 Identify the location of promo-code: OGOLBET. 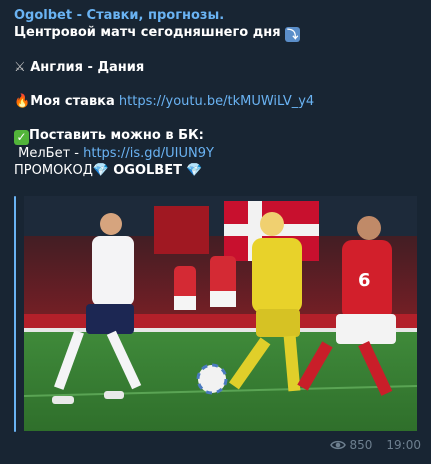
(147, 170).